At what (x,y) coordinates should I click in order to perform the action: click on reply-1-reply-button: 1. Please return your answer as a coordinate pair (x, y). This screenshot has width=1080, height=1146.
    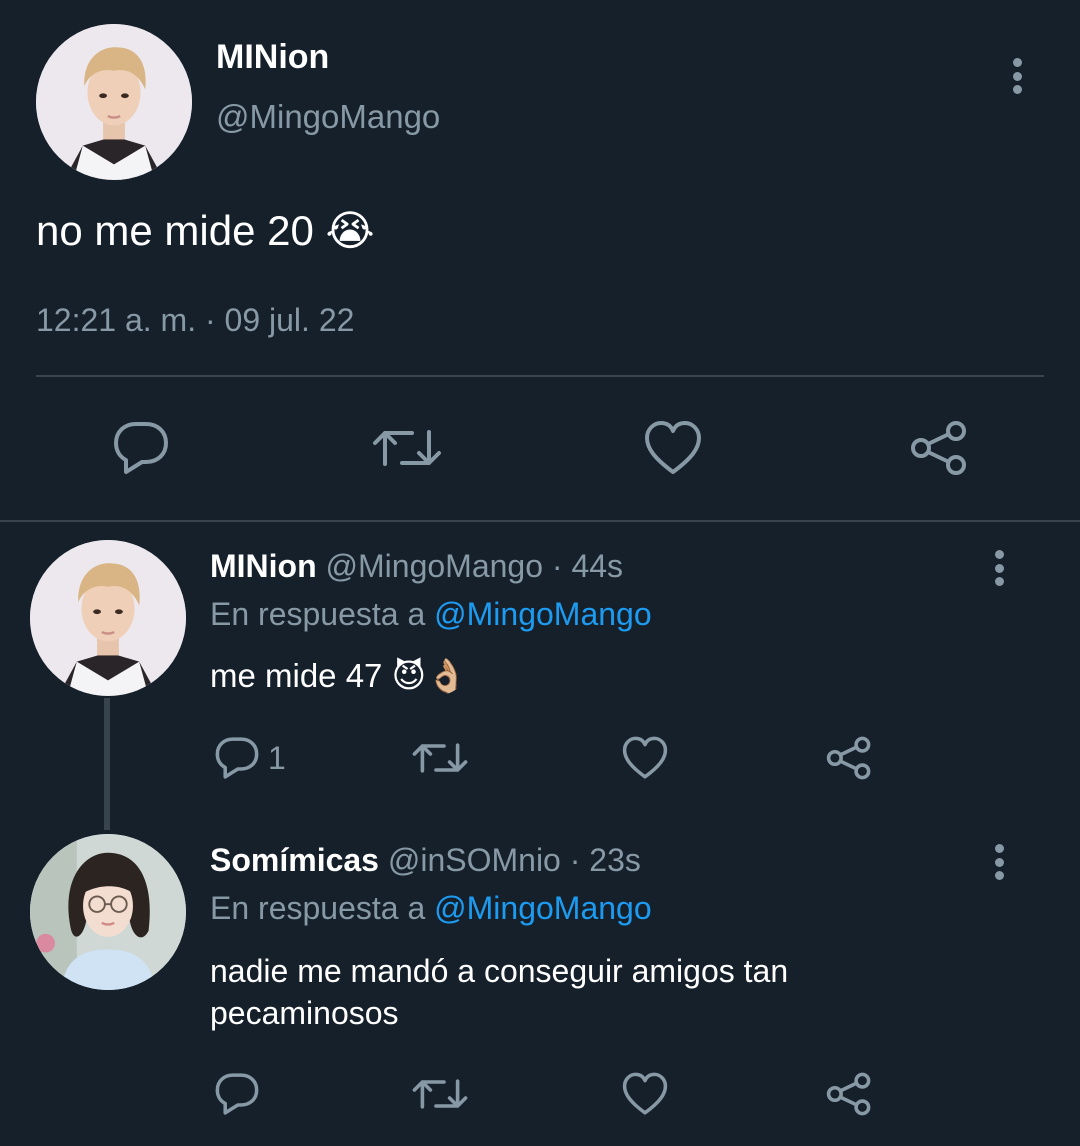
    Looking at the image, I should click on (250, 758).